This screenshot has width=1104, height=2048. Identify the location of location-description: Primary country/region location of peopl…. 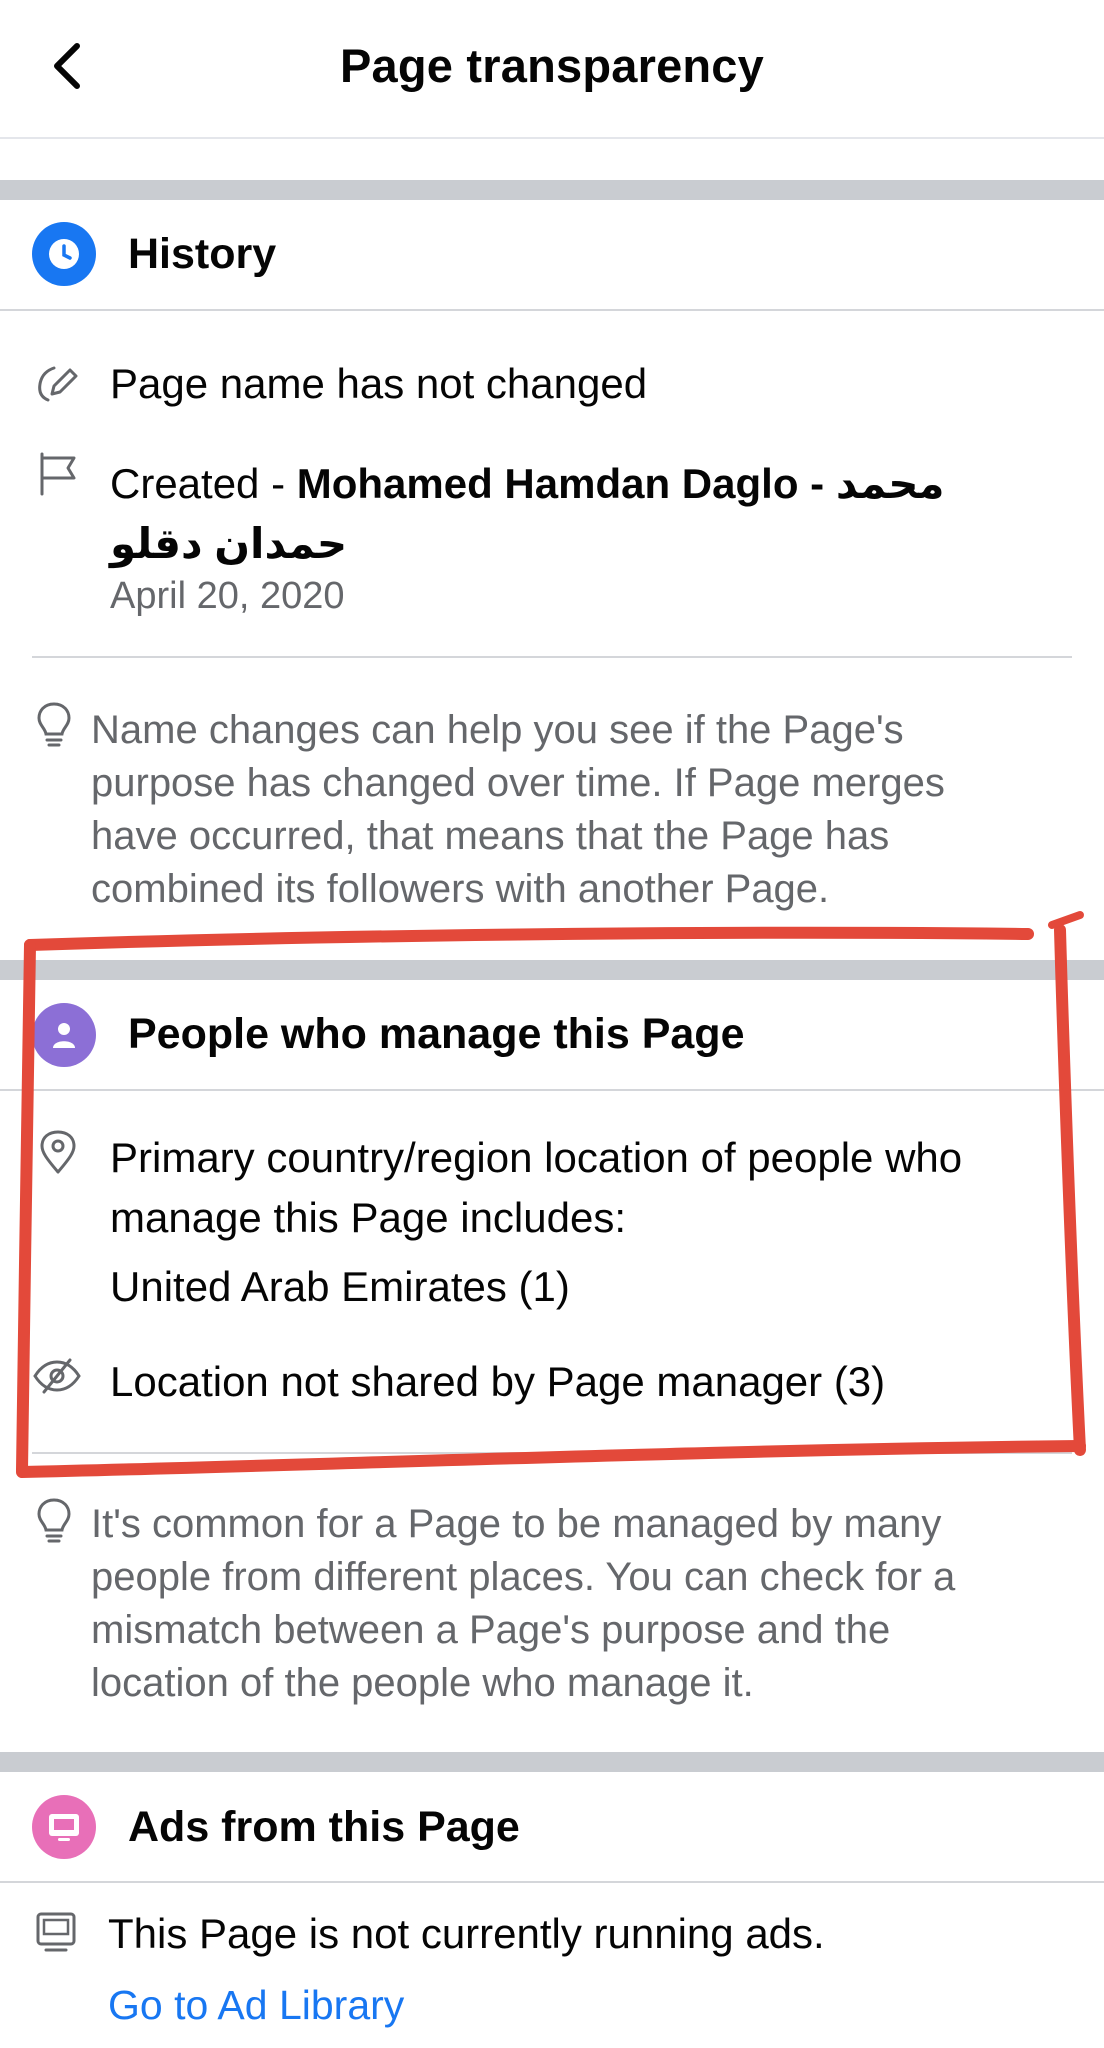
(536, 1188).